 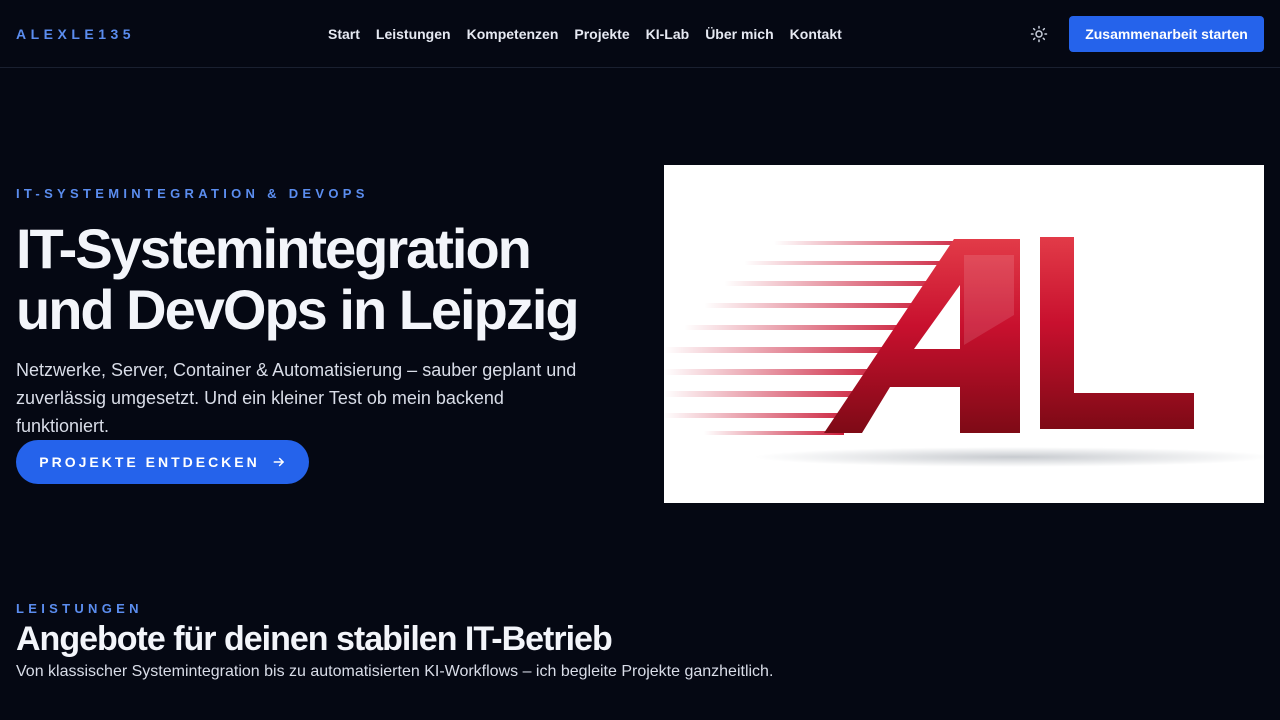 What do you see at coordinates (344, 34) in the screenshot?
I see `nav-start: Start` at bounding box center [344, 34].